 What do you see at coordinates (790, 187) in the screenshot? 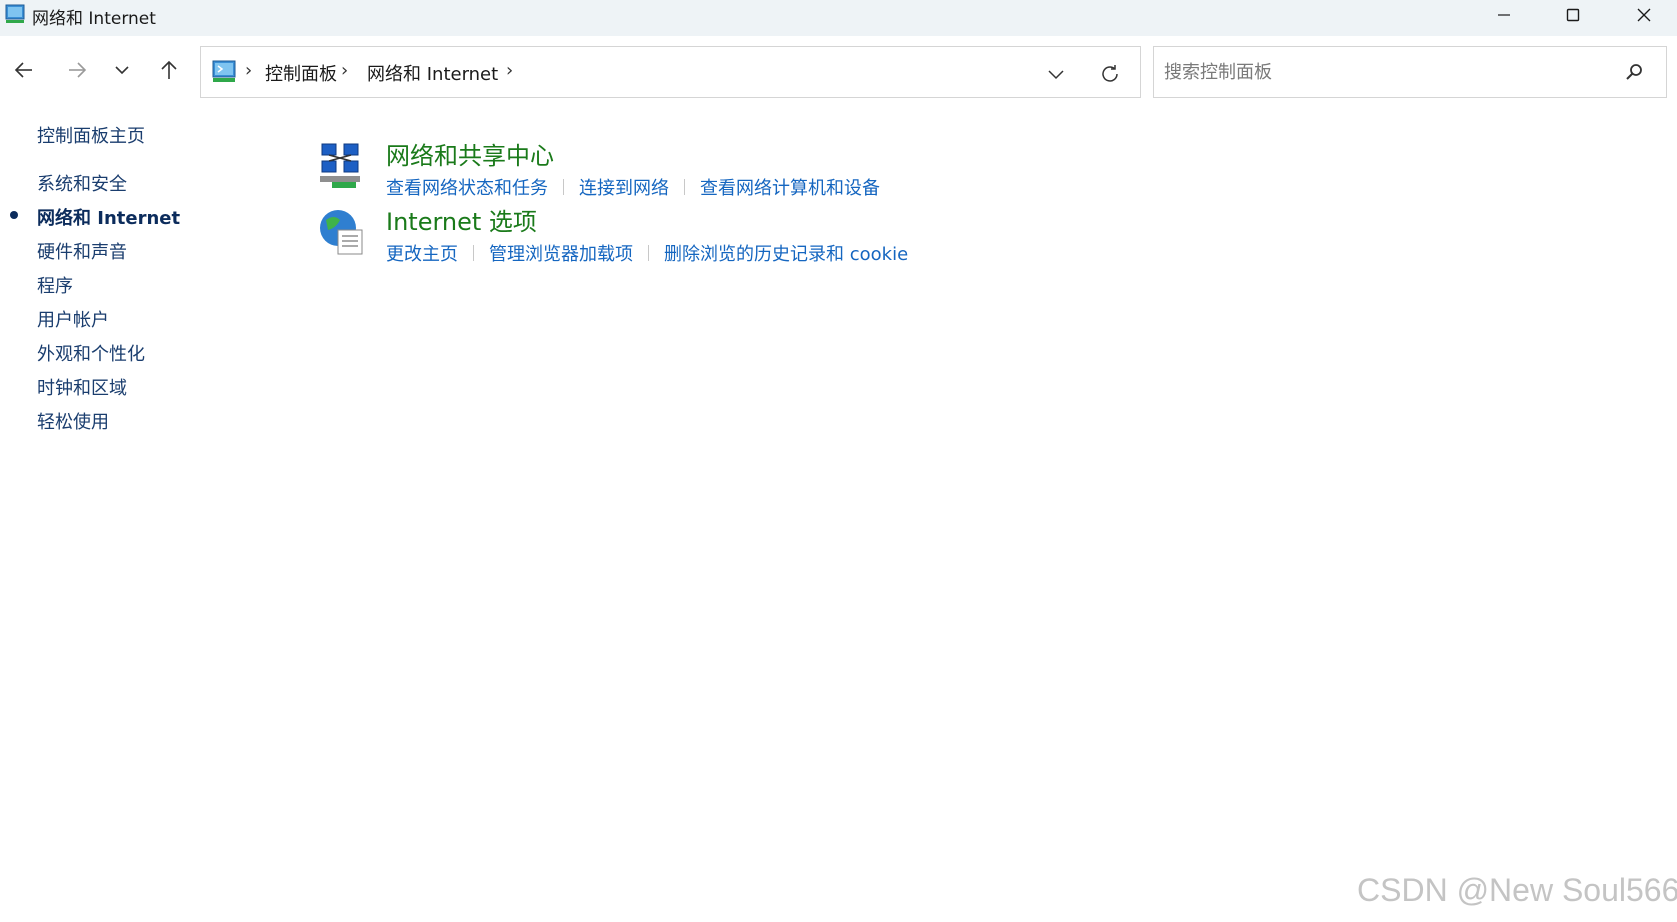
I see `link-view-network-computers: 查看网络计算机和设备` at bounding box center [790, 187].